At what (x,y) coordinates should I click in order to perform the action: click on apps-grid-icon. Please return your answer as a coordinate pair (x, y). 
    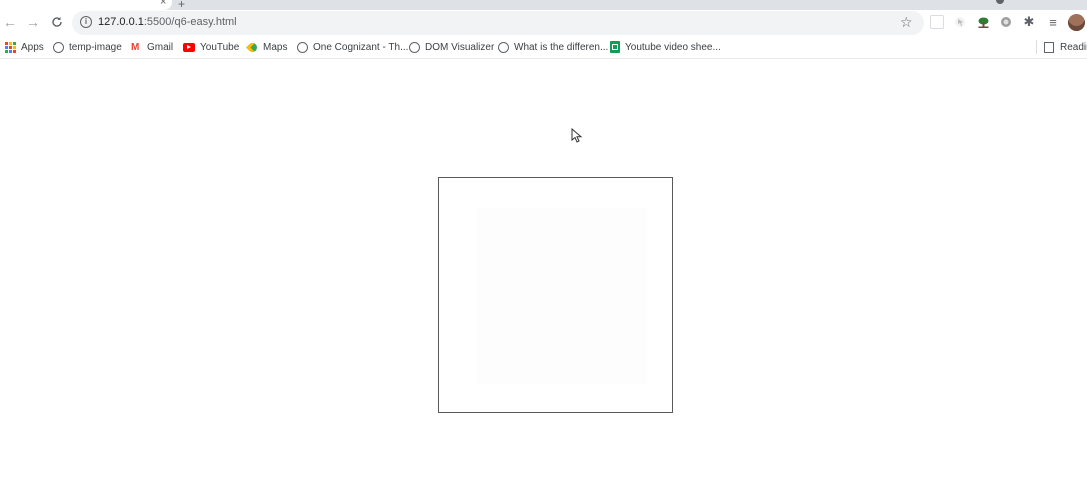
    Looking at the image, I should click on (10, 47).